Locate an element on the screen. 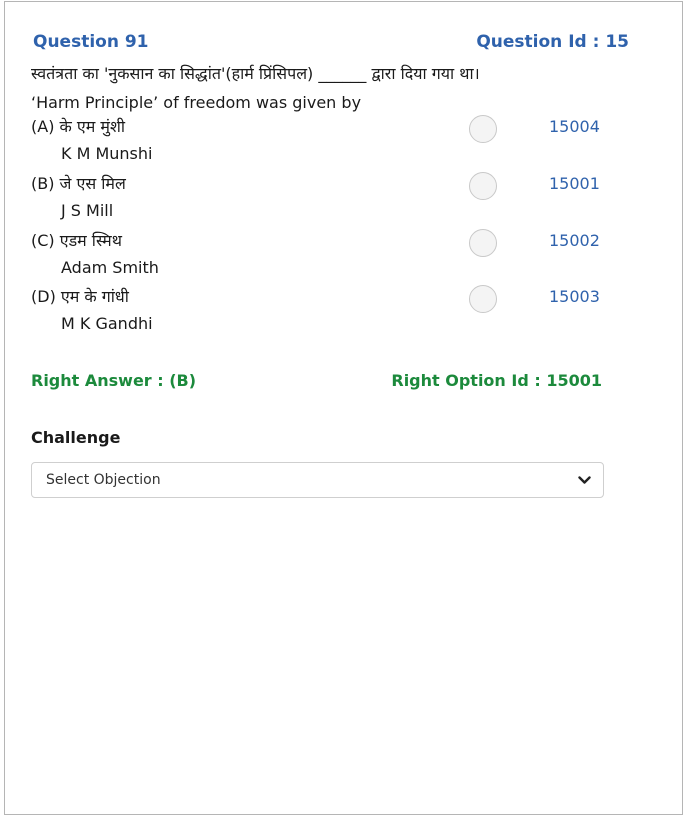 The width and height of the screenshot is (687, 817). option-c: (C) एडम स्मिथ Adam Smith 15002 is located at coordinates (329, 258).